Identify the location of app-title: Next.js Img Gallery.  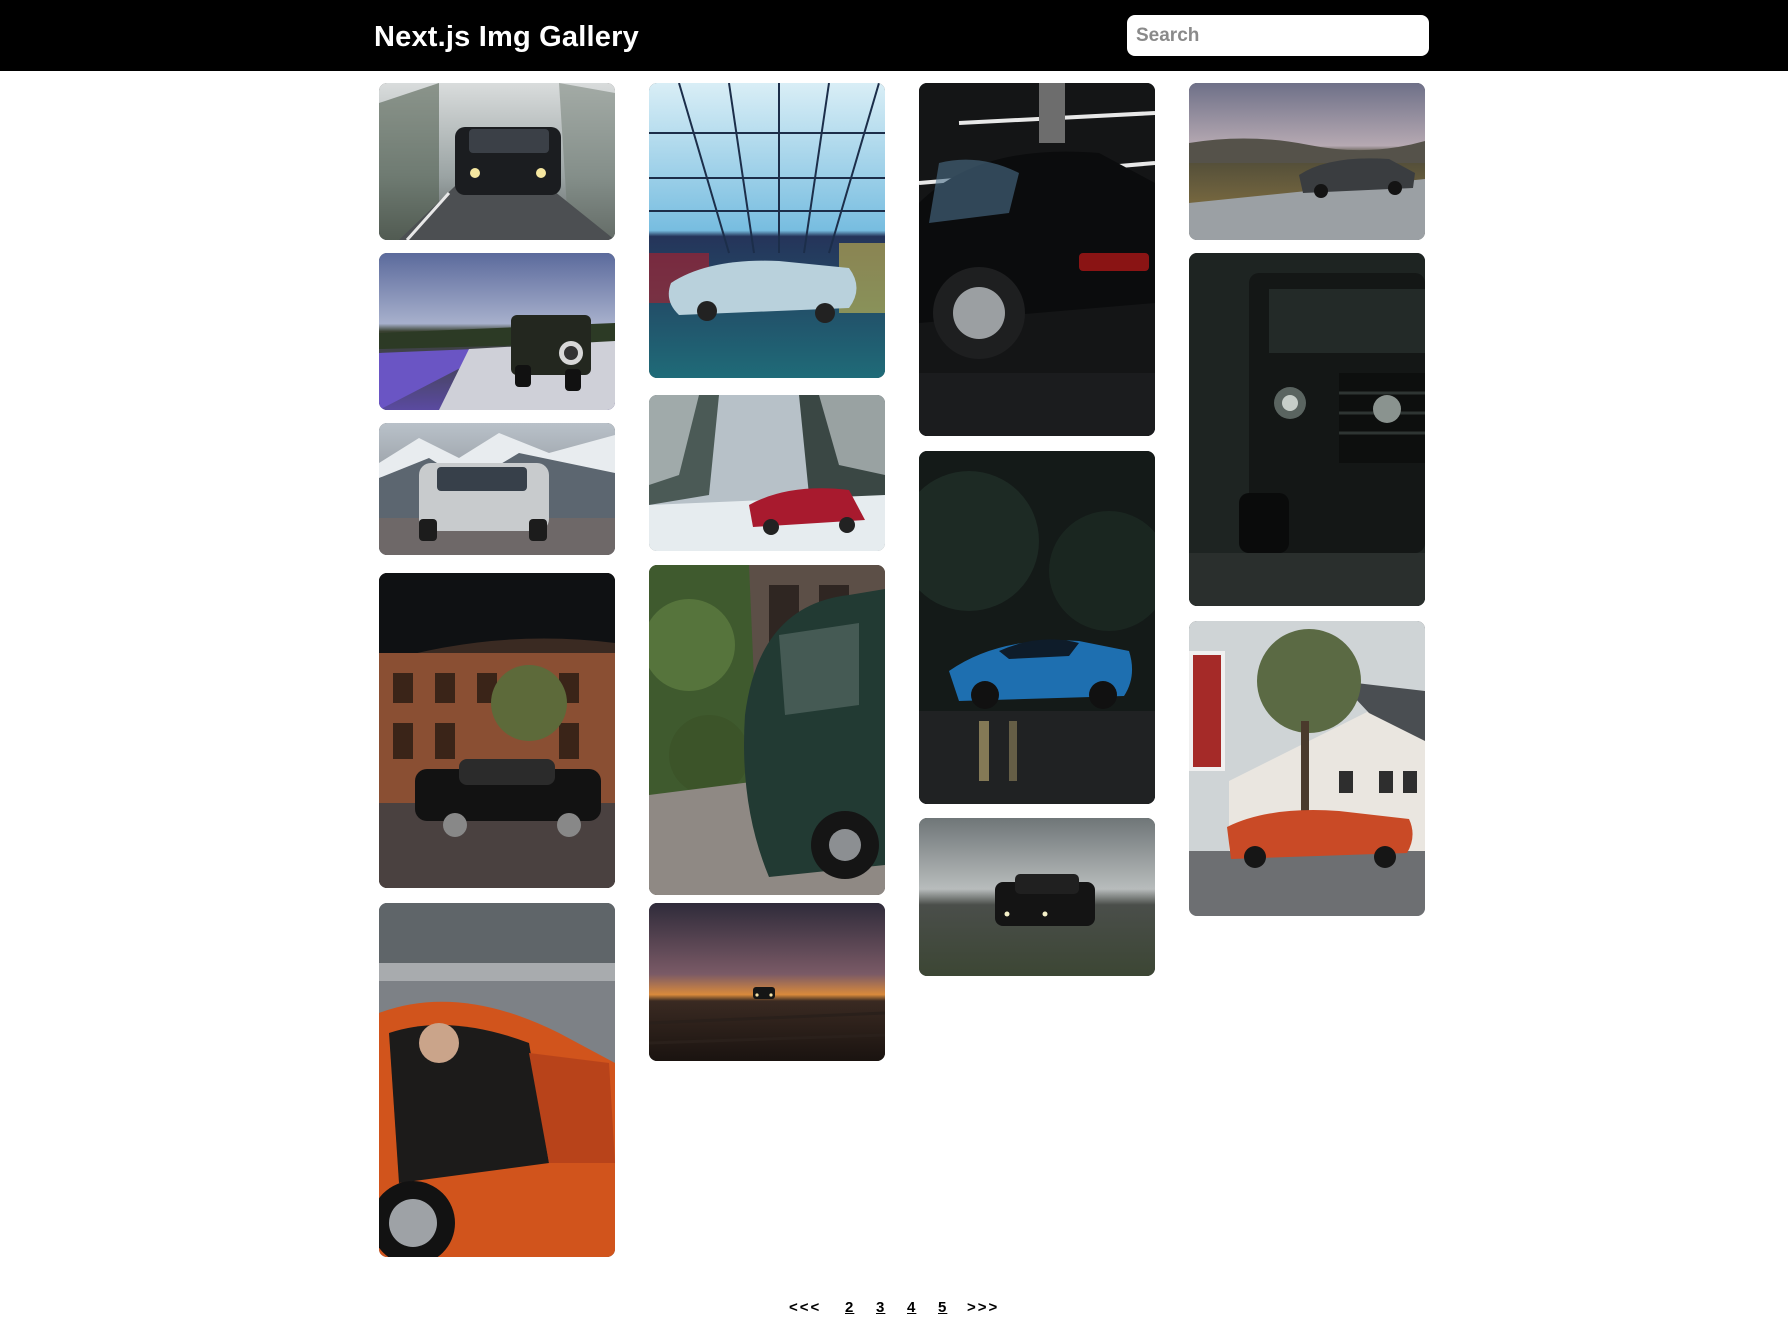
(506, 37).